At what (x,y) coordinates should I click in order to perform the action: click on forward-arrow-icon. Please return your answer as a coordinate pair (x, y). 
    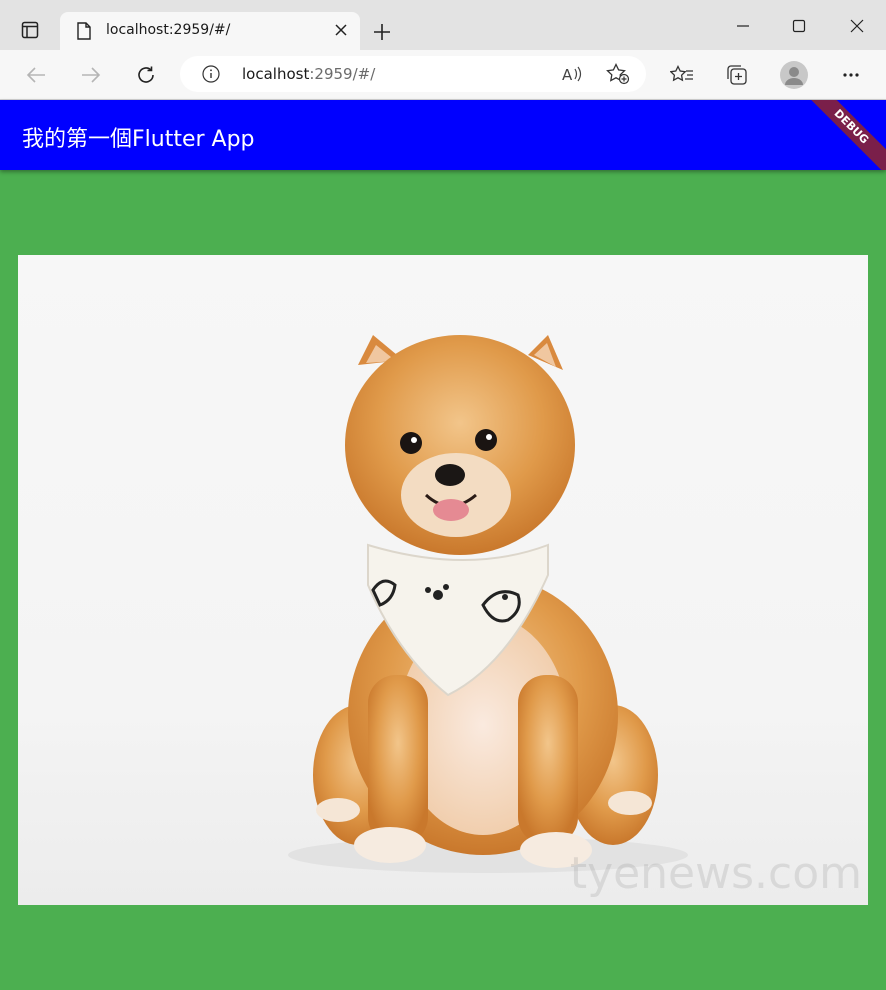
    Looking at the image, I should click on (91, 75).